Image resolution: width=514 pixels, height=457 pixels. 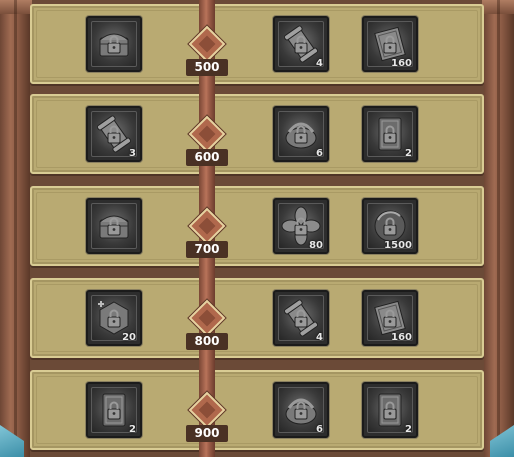 I want to click on milestone-label: 800, so click(x=207, y=341).